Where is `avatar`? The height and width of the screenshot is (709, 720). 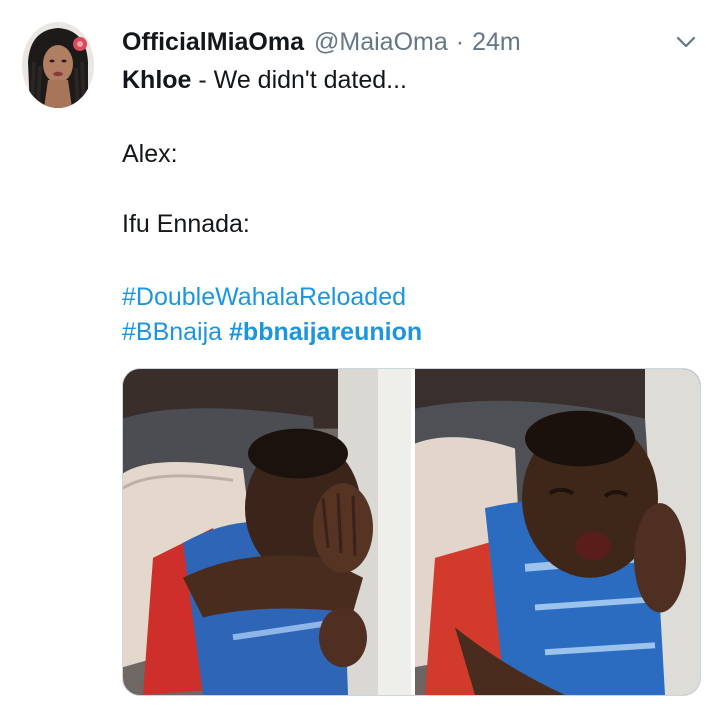
avatar is located at coordinates (58, 65).